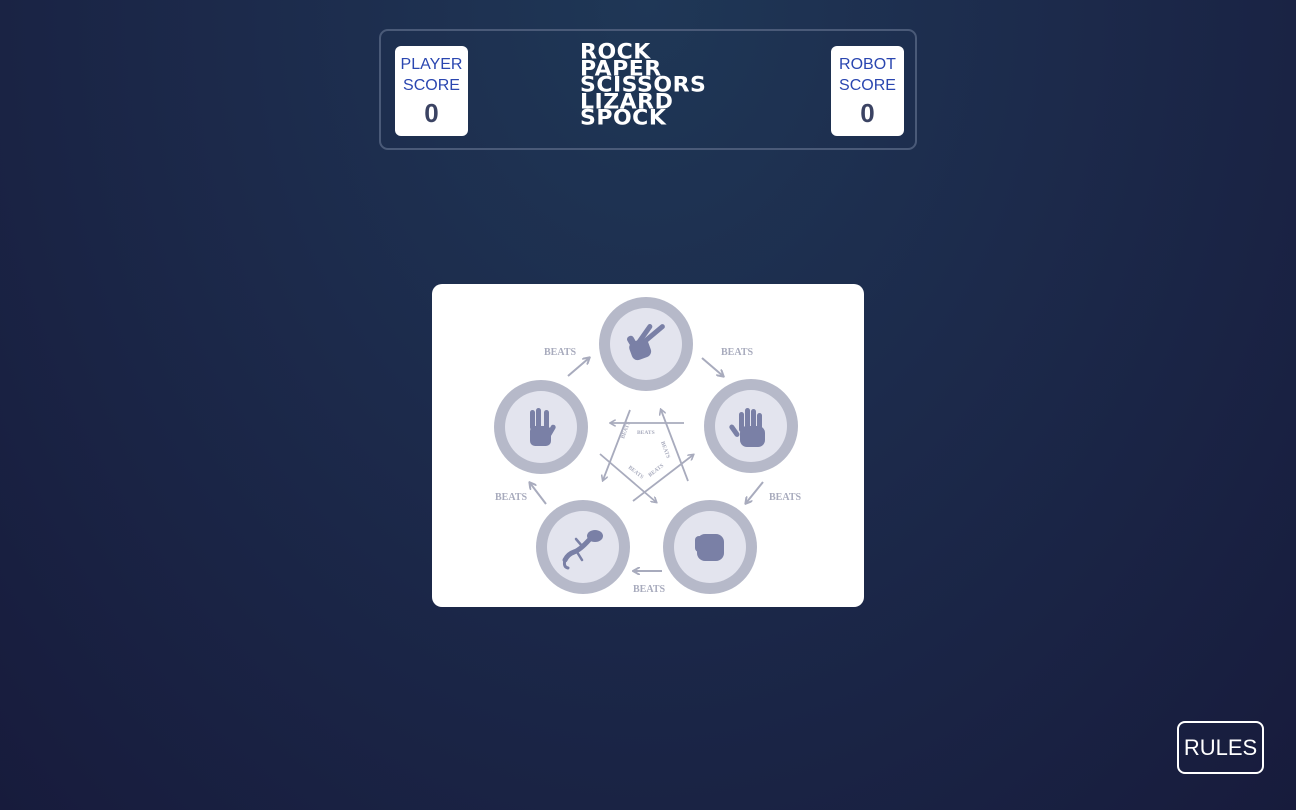 This screenshot has height=810, width=1296. I want to click on player-score-box: PLAYER SCORE 0, so click(431, 91).